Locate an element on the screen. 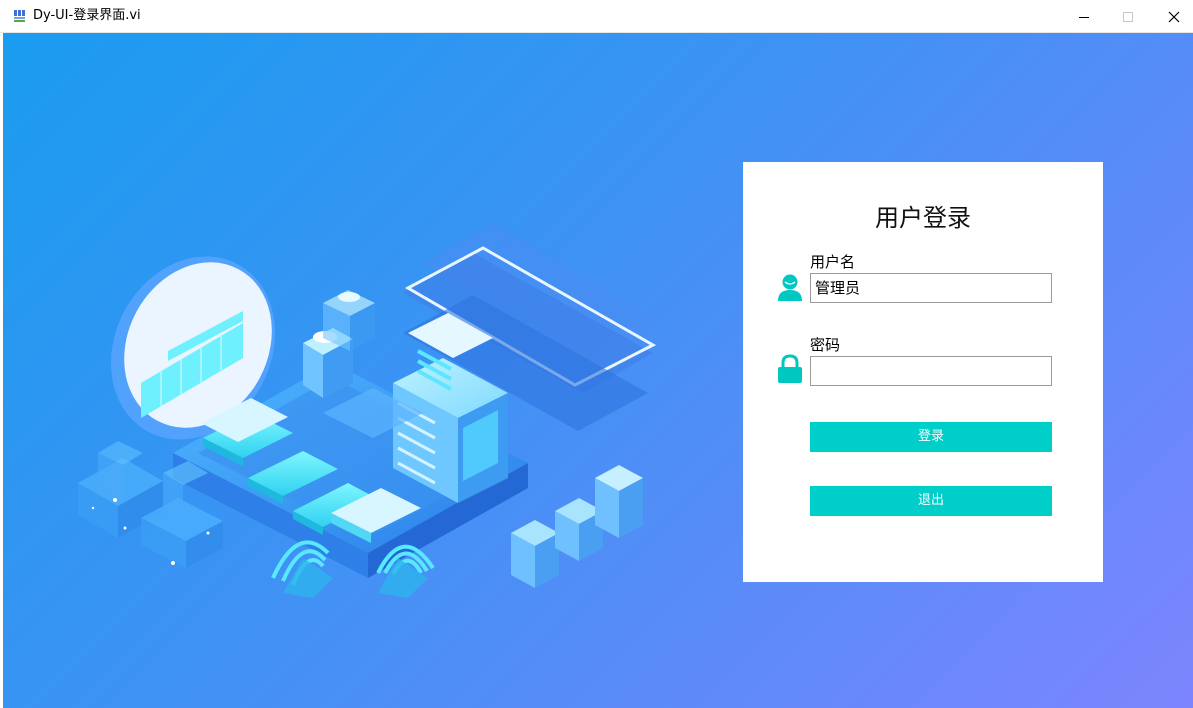  minimize-icon is located at coordinates (1084, 17).